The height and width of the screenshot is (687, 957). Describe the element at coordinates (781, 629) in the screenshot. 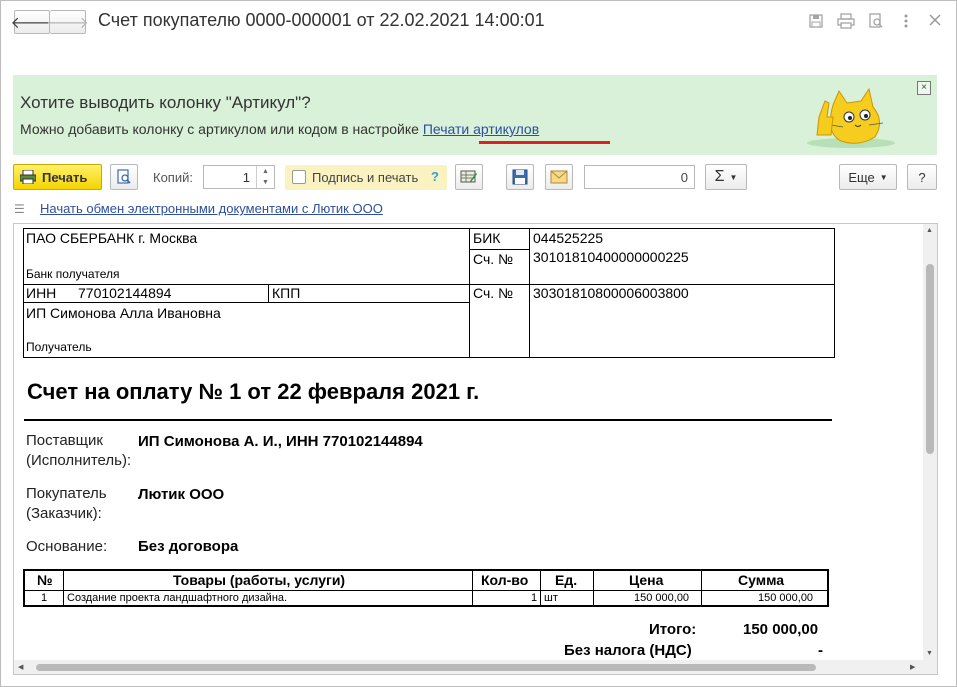

I see `total-value: 150 000,00` at that location.